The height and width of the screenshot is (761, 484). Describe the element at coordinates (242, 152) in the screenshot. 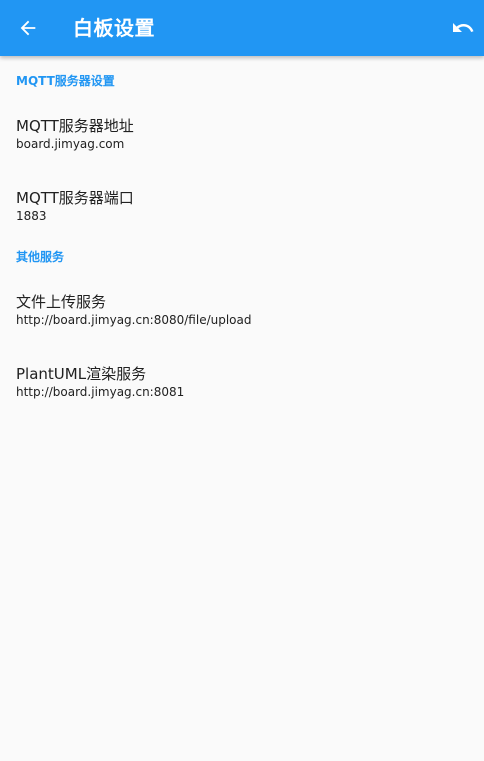

I see `setting-item-mqtt-address: MQTT服务器地址 board.jimyag.com` at that location.